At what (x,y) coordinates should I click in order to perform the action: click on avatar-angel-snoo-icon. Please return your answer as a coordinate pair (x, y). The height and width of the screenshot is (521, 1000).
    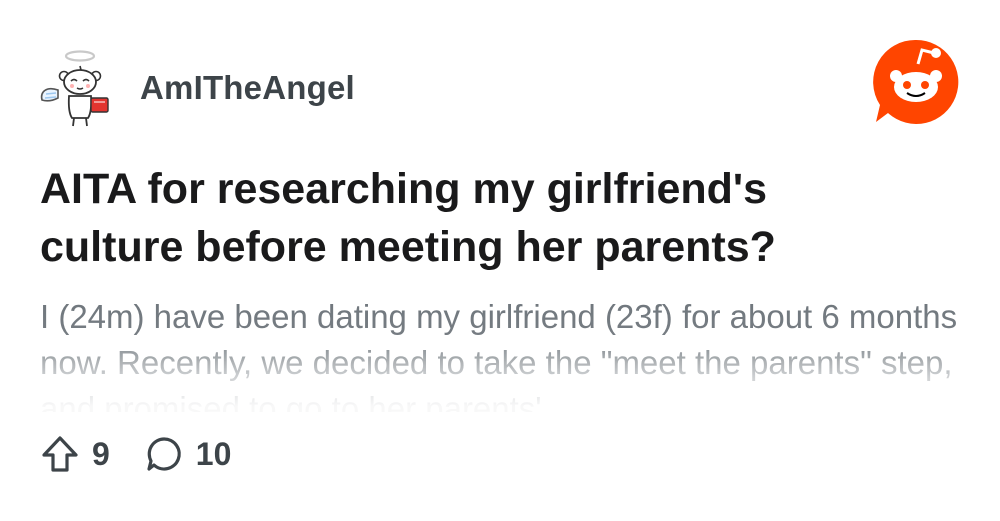
    Looking at the image, I should click on (80, 88).